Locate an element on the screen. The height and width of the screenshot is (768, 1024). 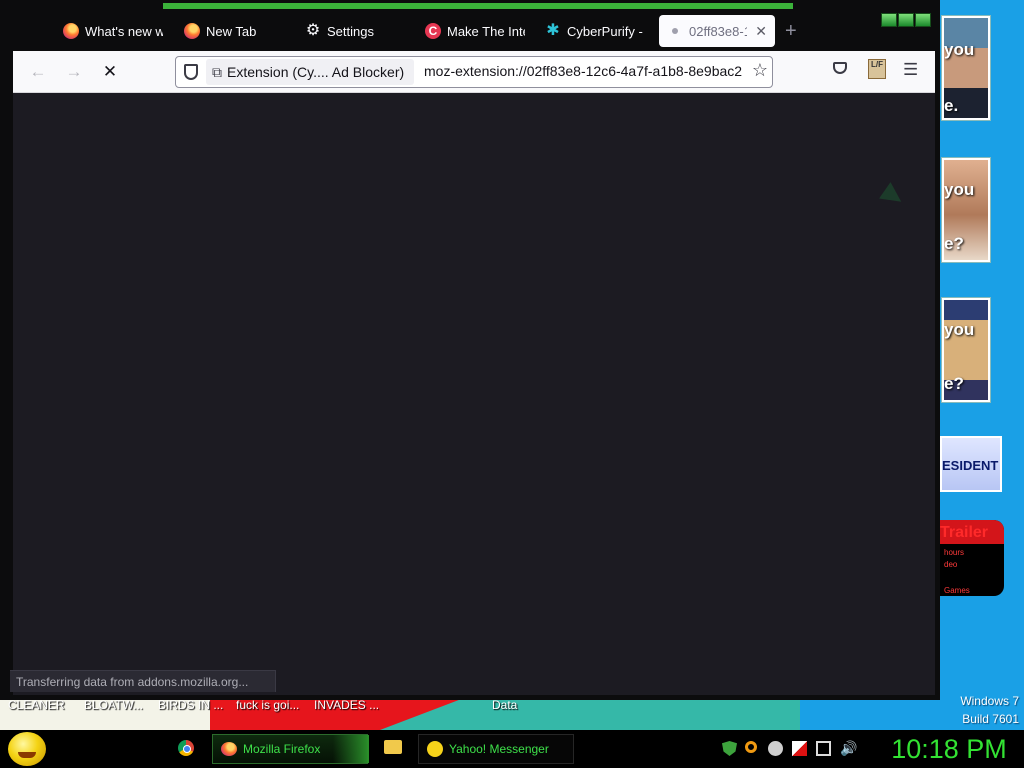
stop-loading-button: ✕ is located at coordinates (110, 72).